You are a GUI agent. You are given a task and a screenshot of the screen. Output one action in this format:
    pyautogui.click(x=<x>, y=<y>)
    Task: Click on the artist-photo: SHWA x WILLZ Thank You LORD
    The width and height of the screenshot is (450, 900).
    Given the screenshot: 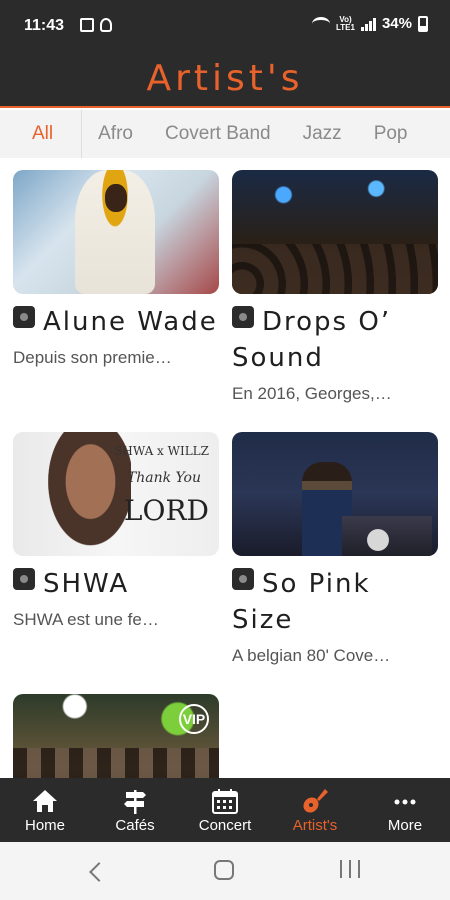 What is the action you would take?
    pyautogui.click(x=116, y=494)
    